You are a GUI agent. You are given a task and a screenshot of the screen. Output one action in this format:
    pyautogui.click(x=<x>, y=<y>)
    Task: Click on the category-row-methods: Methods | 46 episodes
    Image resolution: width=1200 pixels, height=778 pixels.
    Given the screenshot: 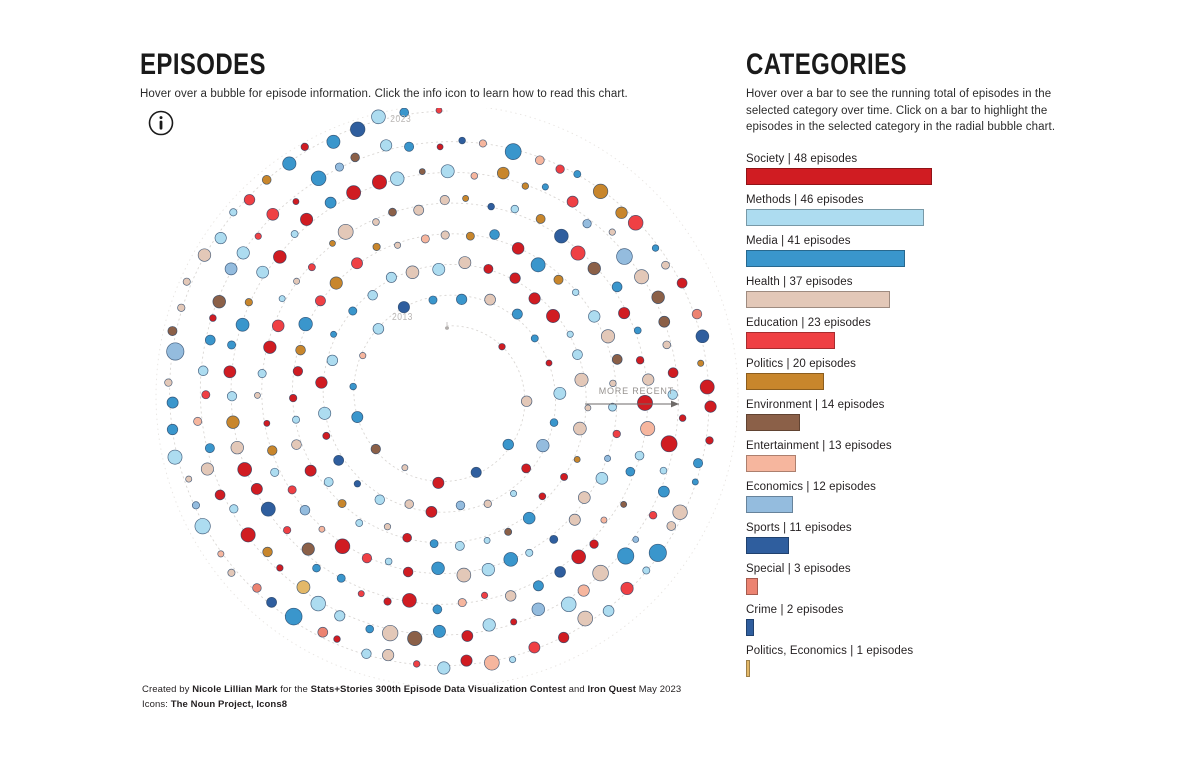 What is the action you would take?
    pyautogui.click(x=911, y=210)
    